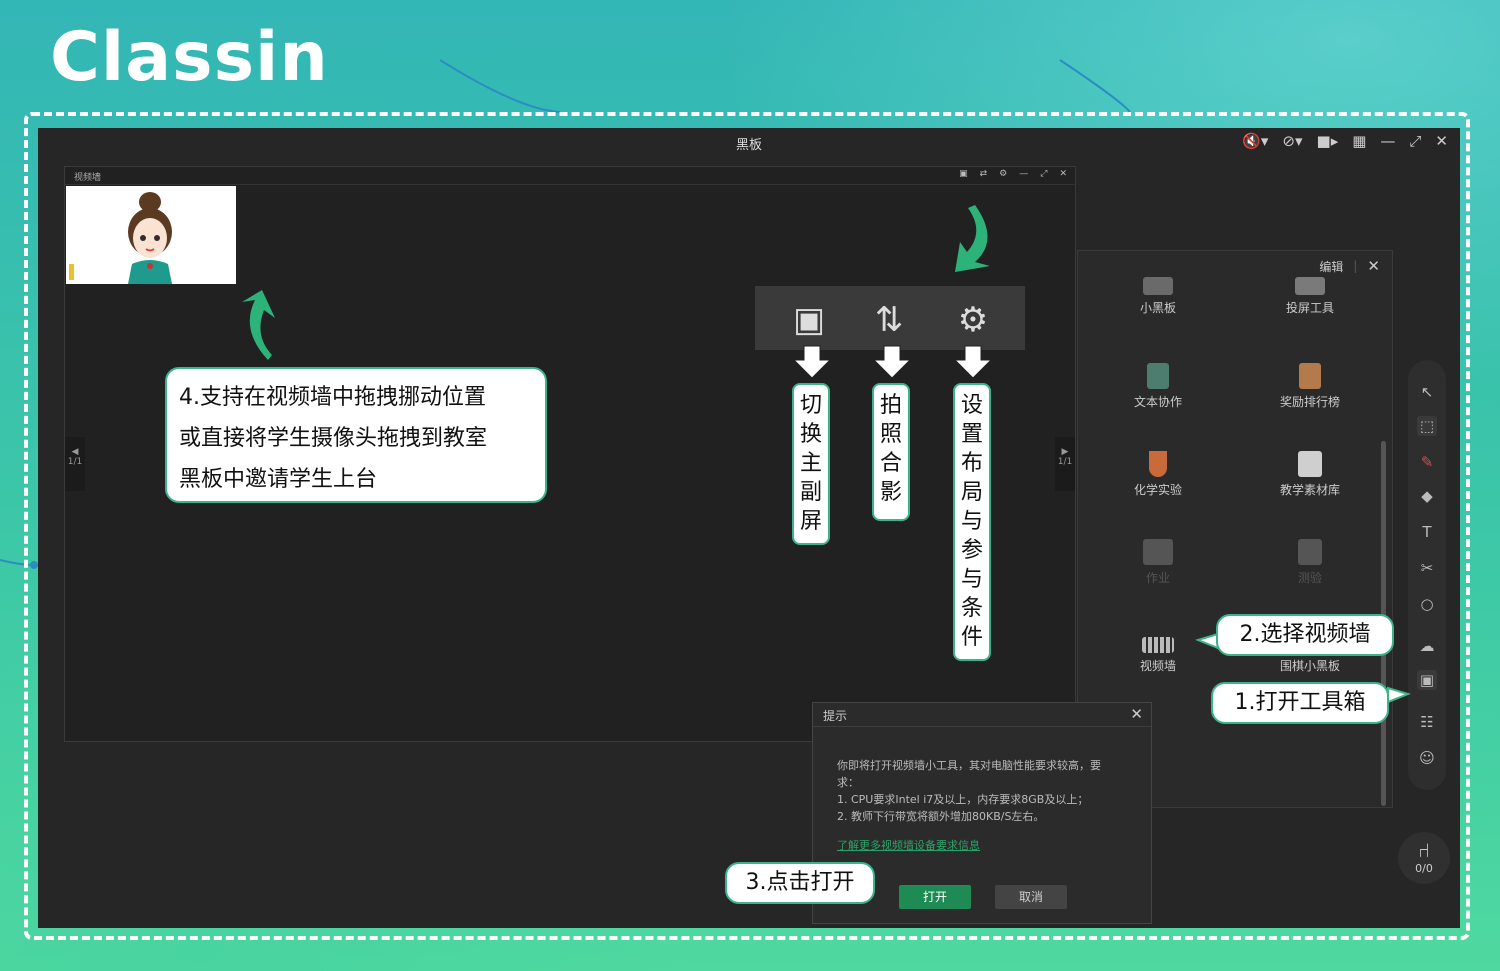 The width and height of the screenshot is (1500, 971). I want to click on dialog-line: 求：, so click(848, 782).